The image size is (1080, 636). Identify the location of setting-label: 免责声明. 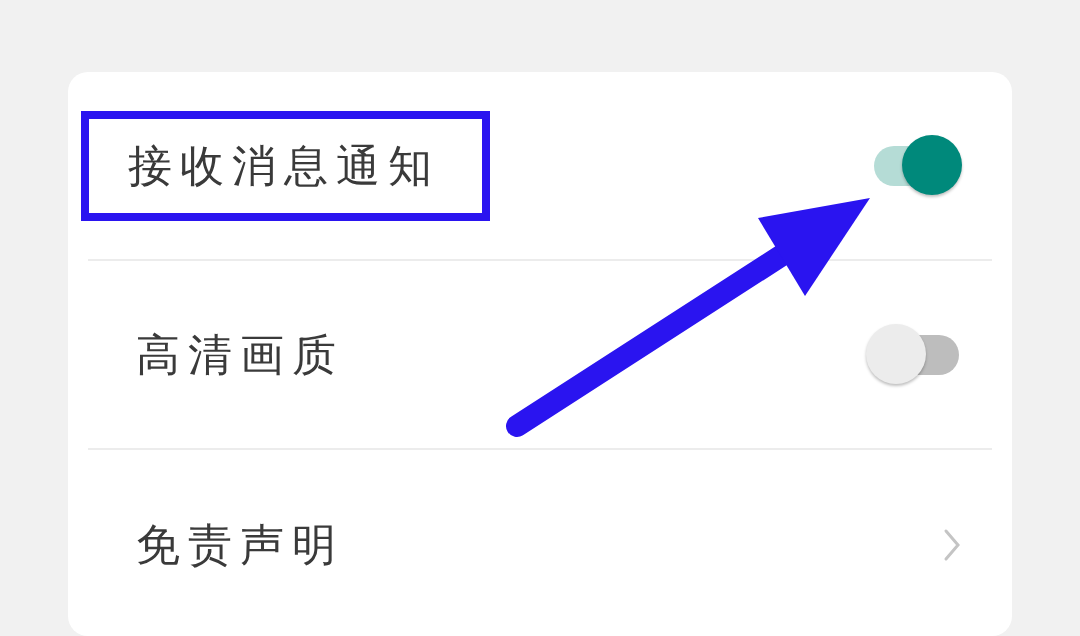
(240, 544).